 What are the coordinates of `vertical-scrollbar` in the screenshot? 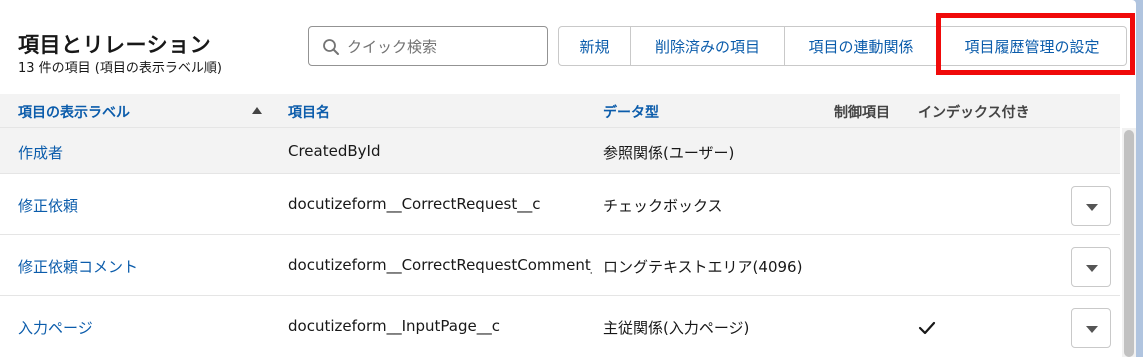 It's located at (1129, 242).